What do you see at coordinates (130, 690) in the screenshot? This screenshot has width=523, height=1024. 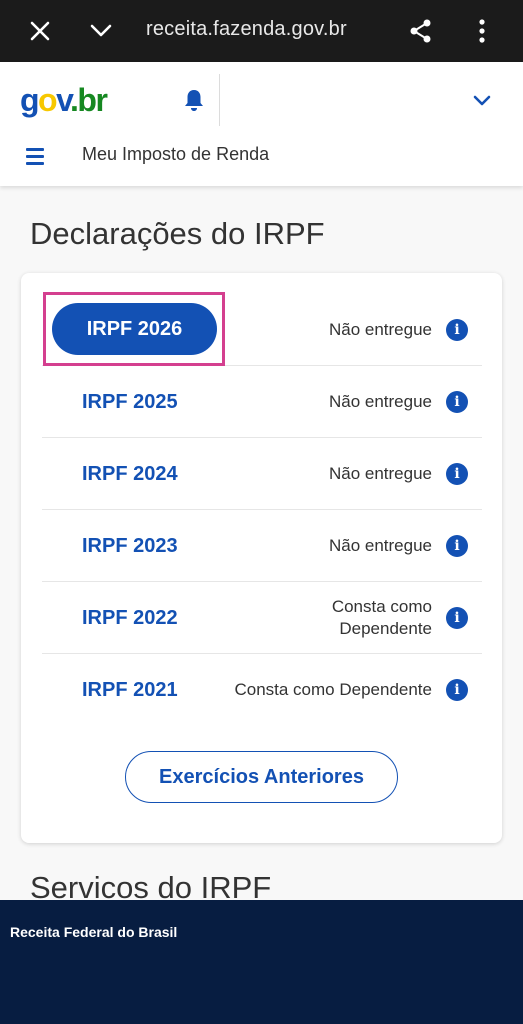 I see `declaration-year-link: IRPF 2021` at bounding box center [130, 690].